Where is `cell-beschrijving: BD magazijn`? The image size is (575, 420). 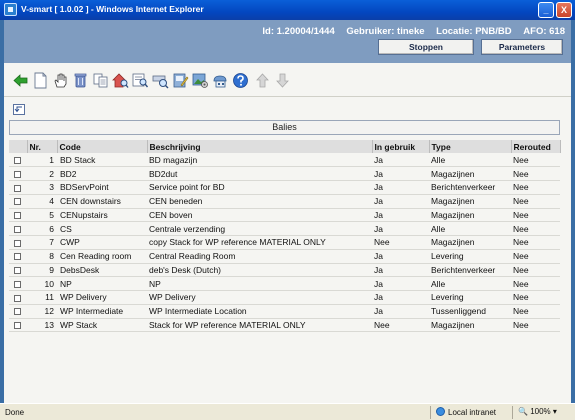
cell-beschrijving: BD magazijn is located at coordinates (259, 160).